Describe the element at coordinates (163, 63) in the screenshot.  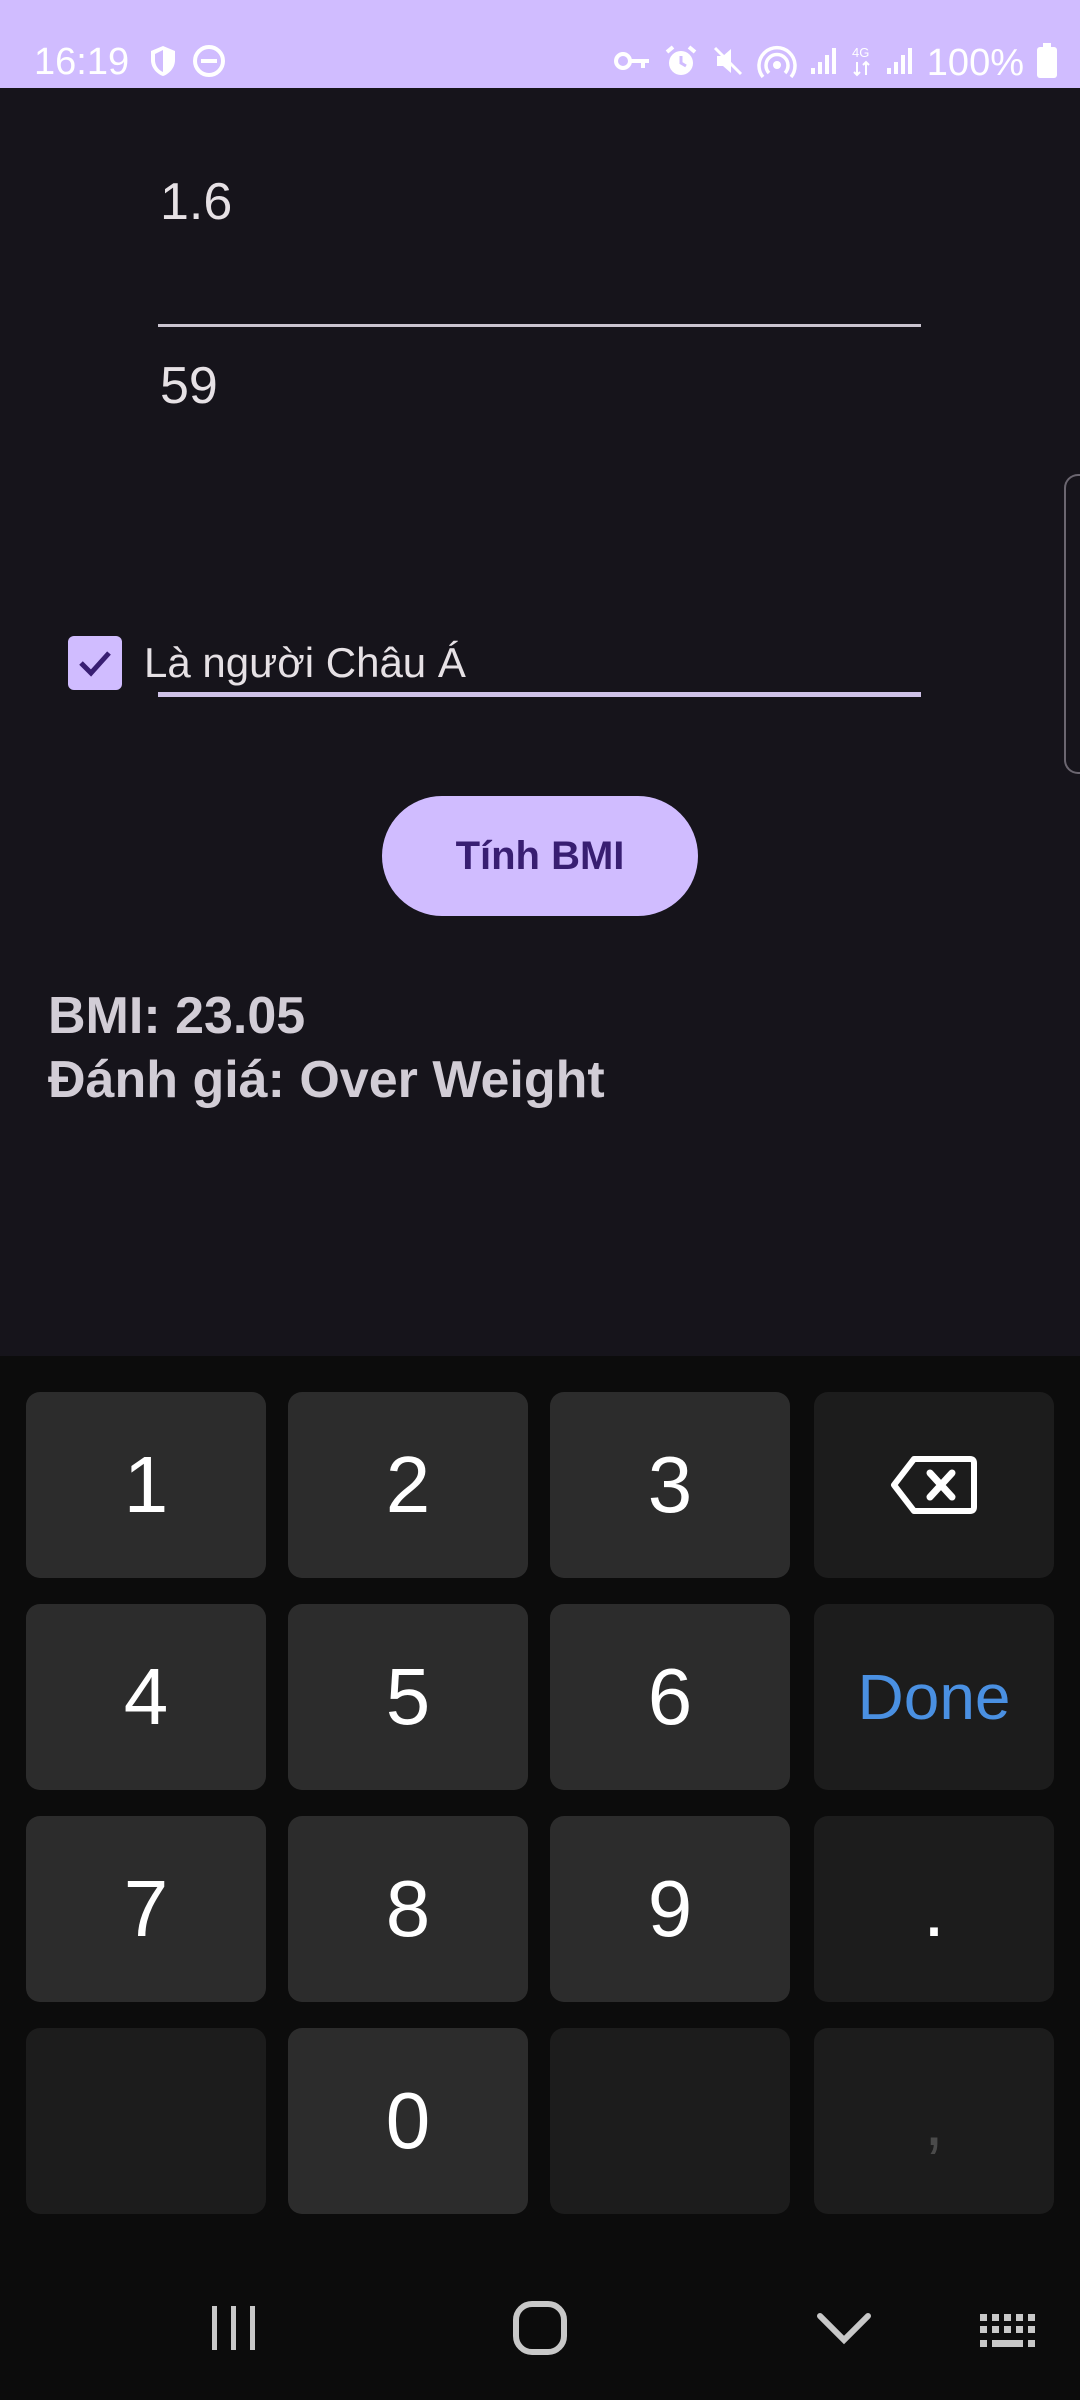
I see `shield-icon` at that location.